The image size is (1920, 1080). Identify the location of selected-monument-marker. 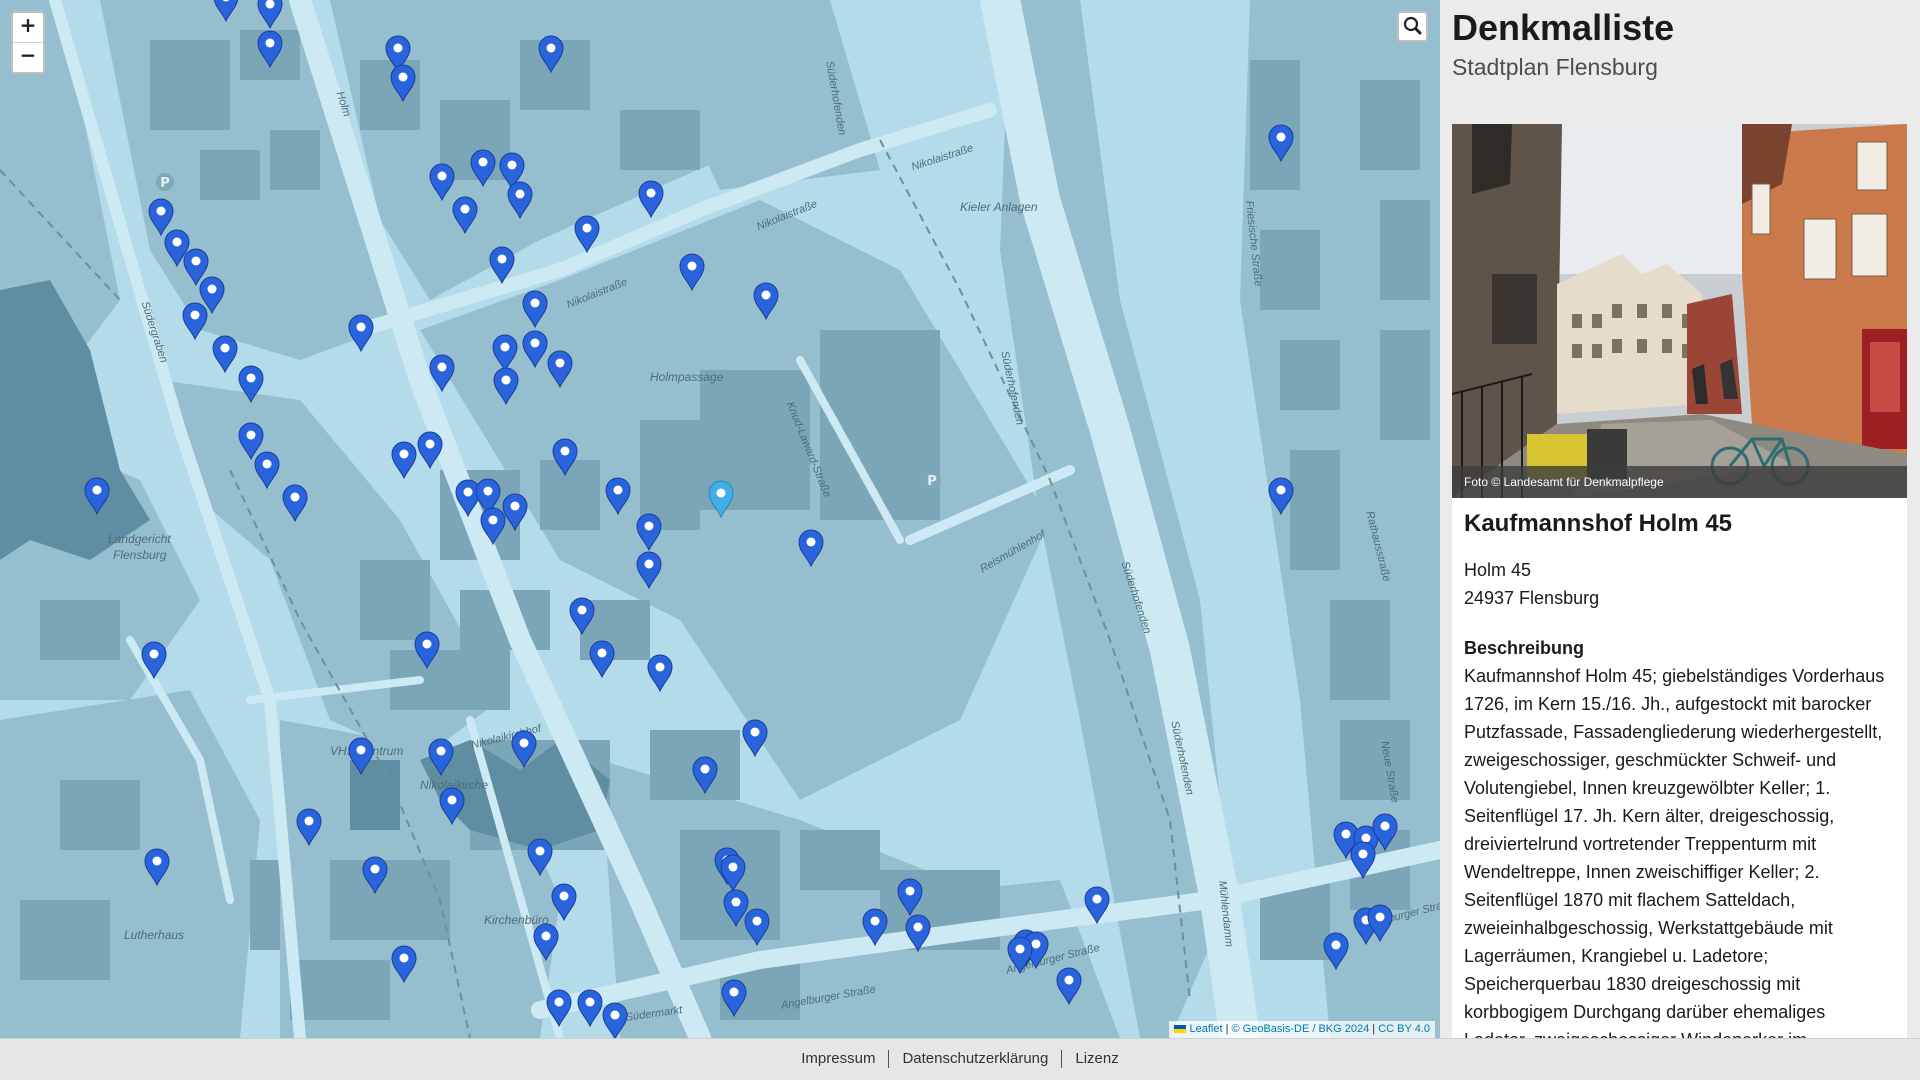
(721, 499).